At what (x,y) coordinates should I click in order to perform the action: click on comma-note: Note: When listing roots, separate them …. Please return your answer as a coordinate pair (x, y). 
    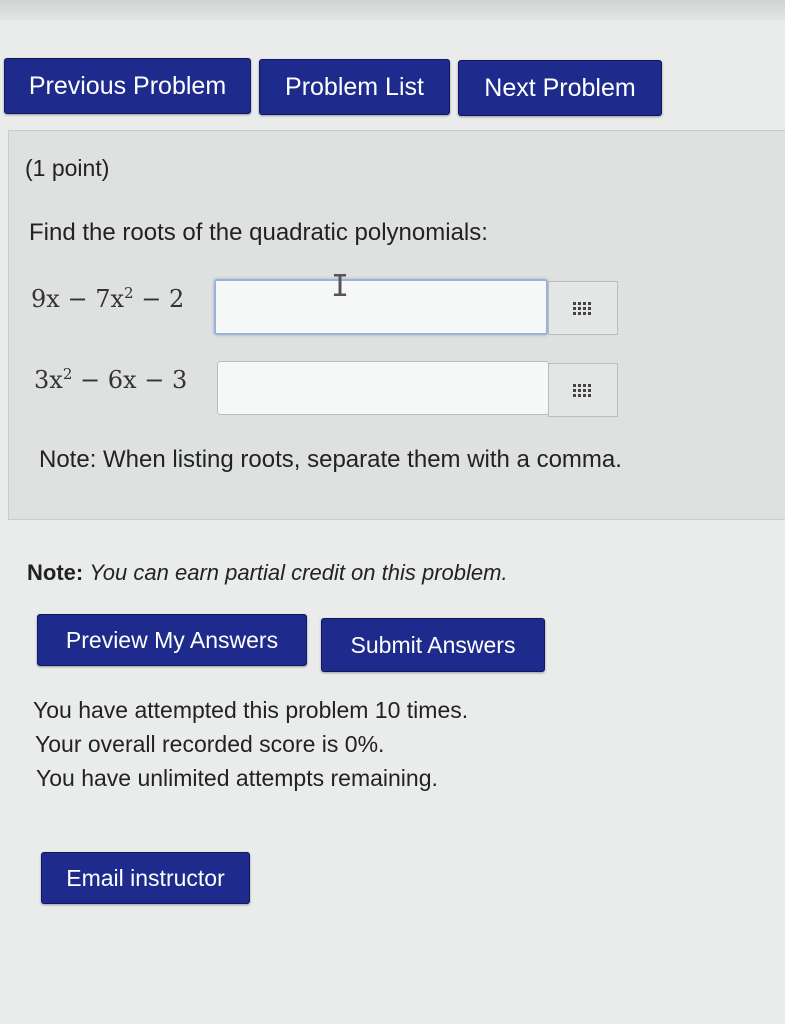
    Looking at the image, I should click on (330, 459).